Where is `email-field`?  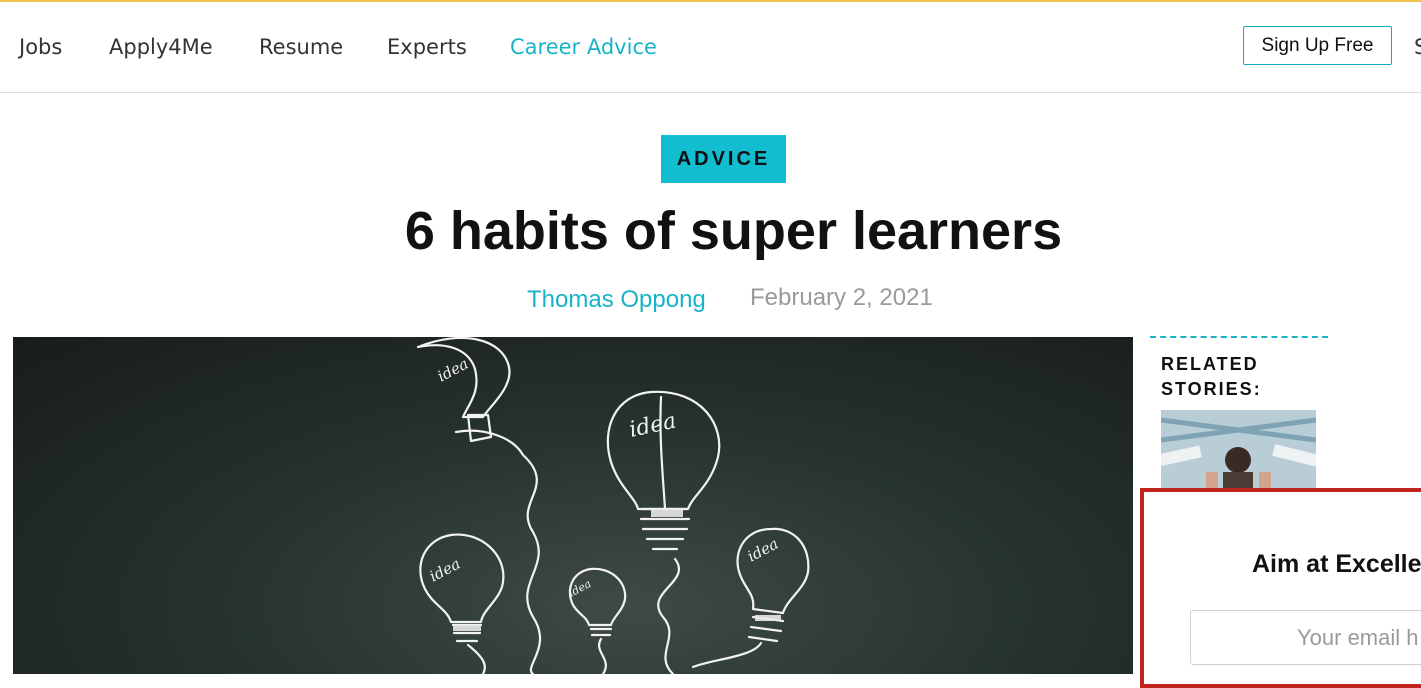
email-field is located at coordinates (1305, 637).